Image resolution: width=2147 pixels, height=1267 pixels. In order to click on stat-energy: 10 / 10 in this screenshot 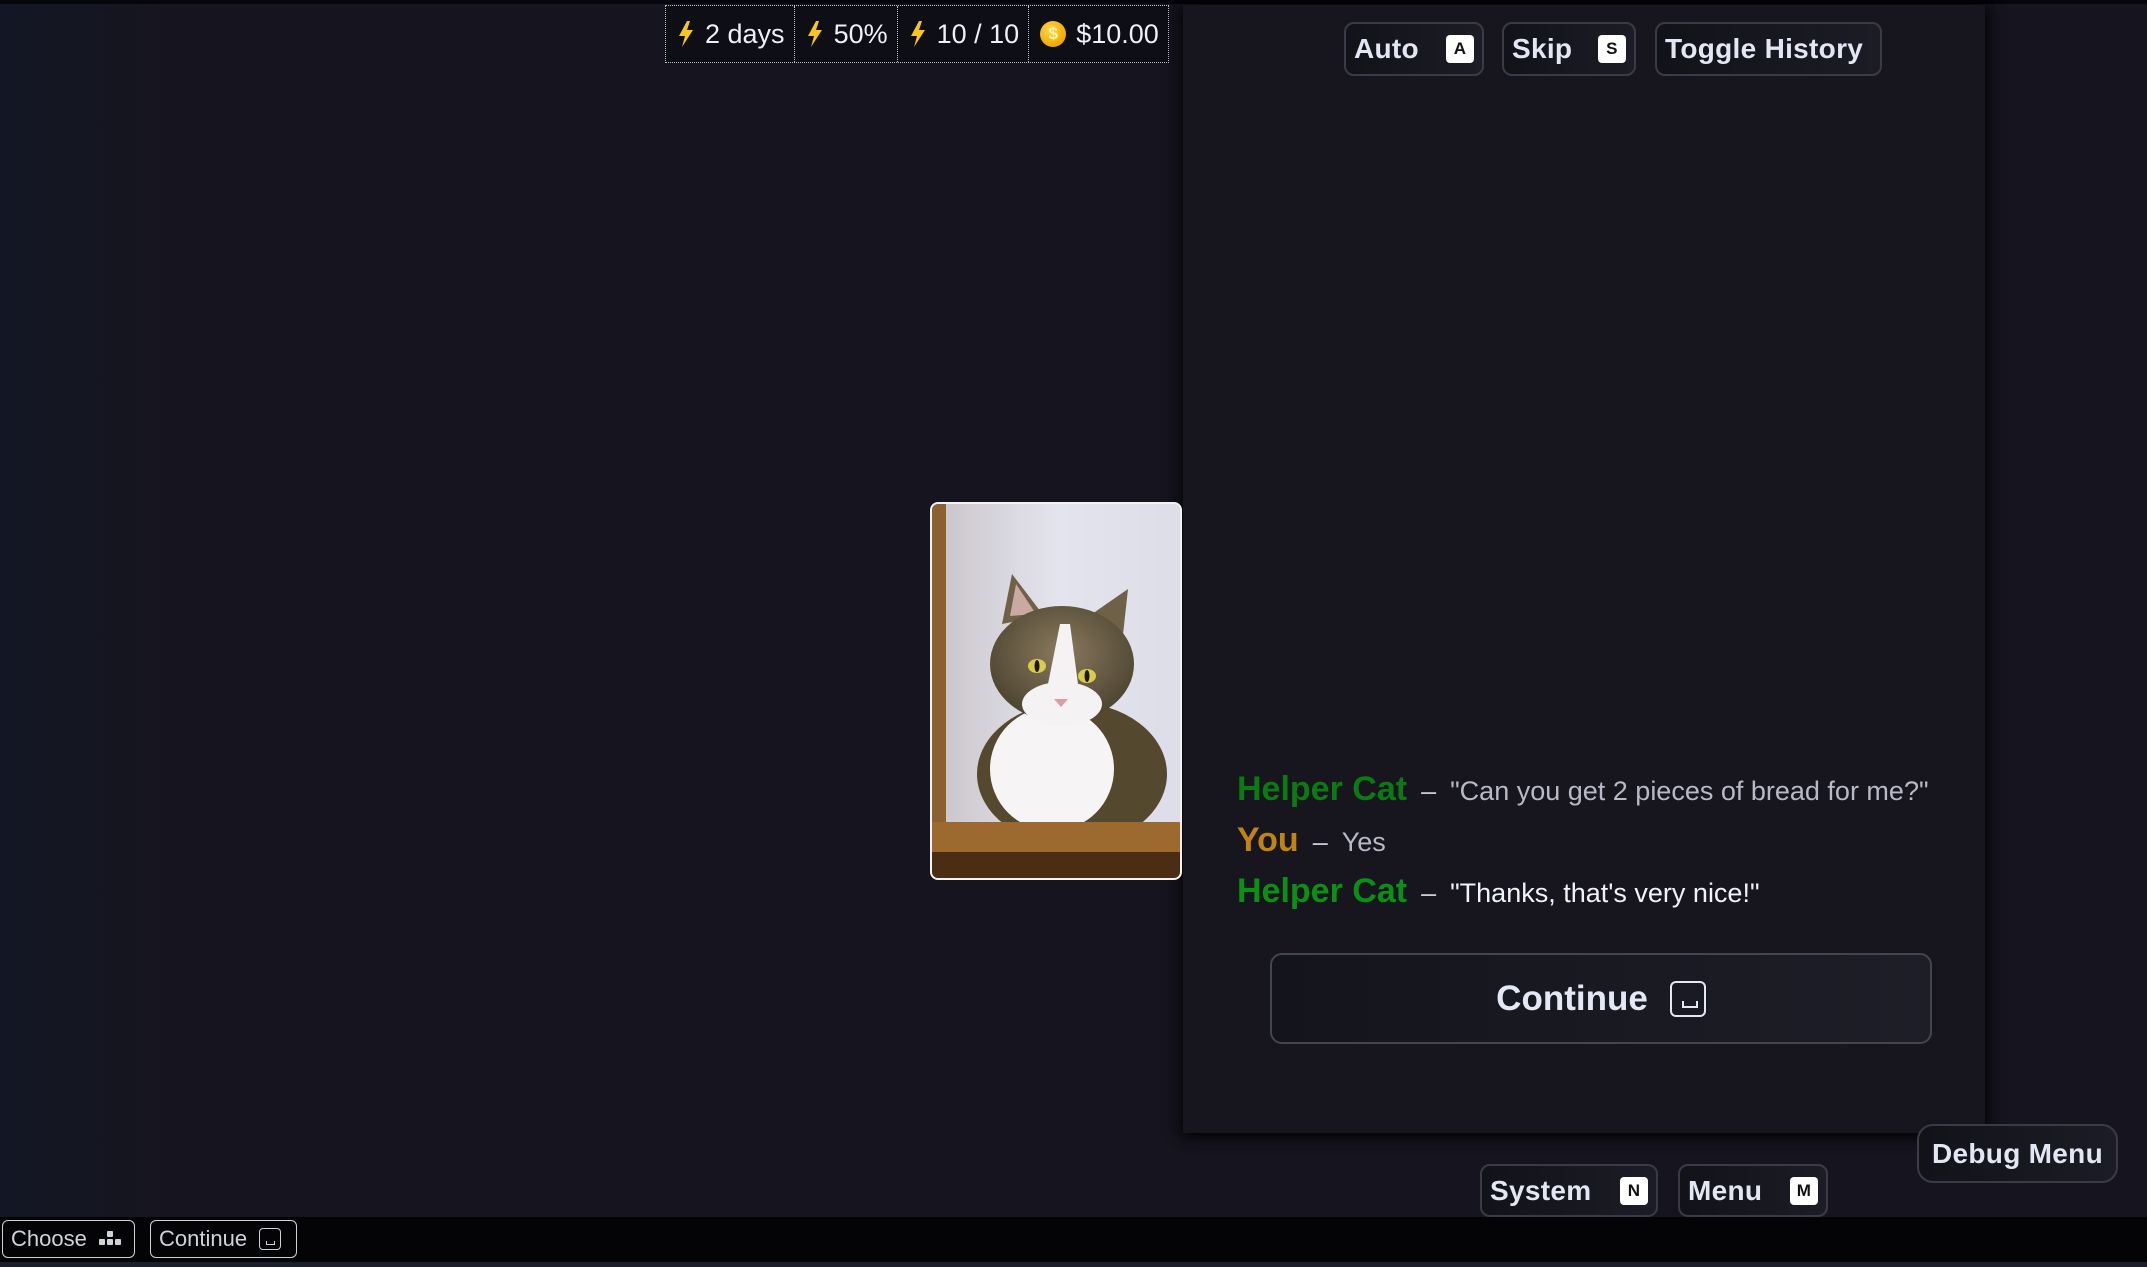, I will do `click(964, 34)`.